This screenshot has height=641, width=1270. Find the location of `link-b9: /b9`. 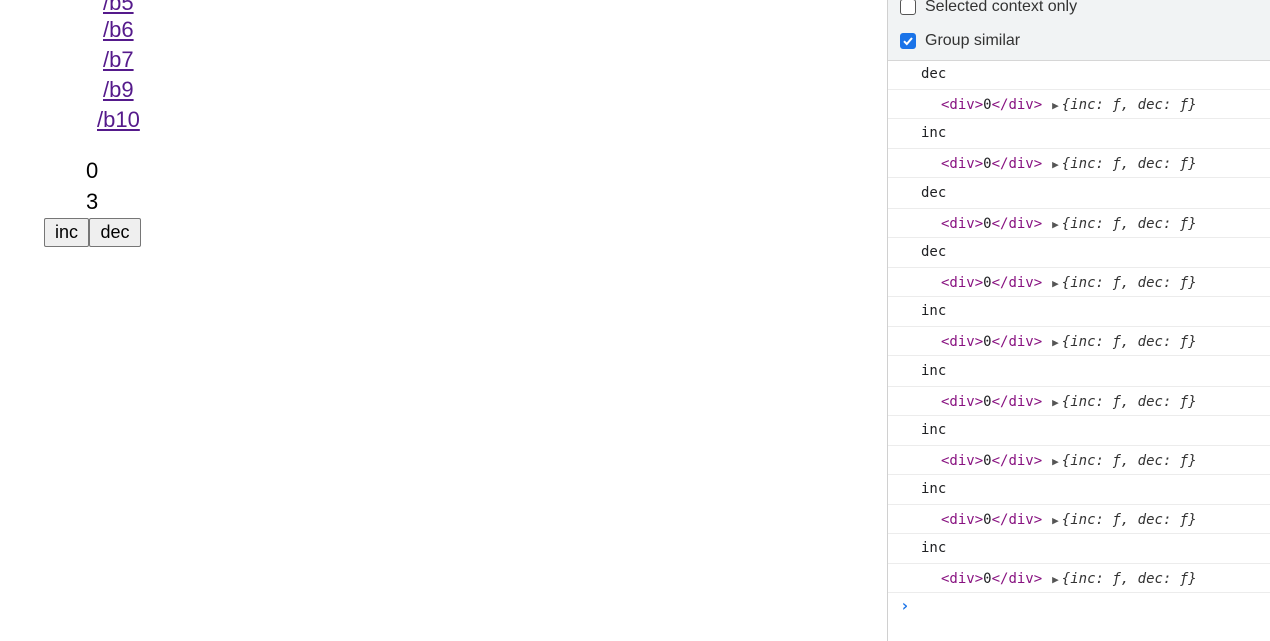

link-b9: /b9 is located at coordinates (118, 90).